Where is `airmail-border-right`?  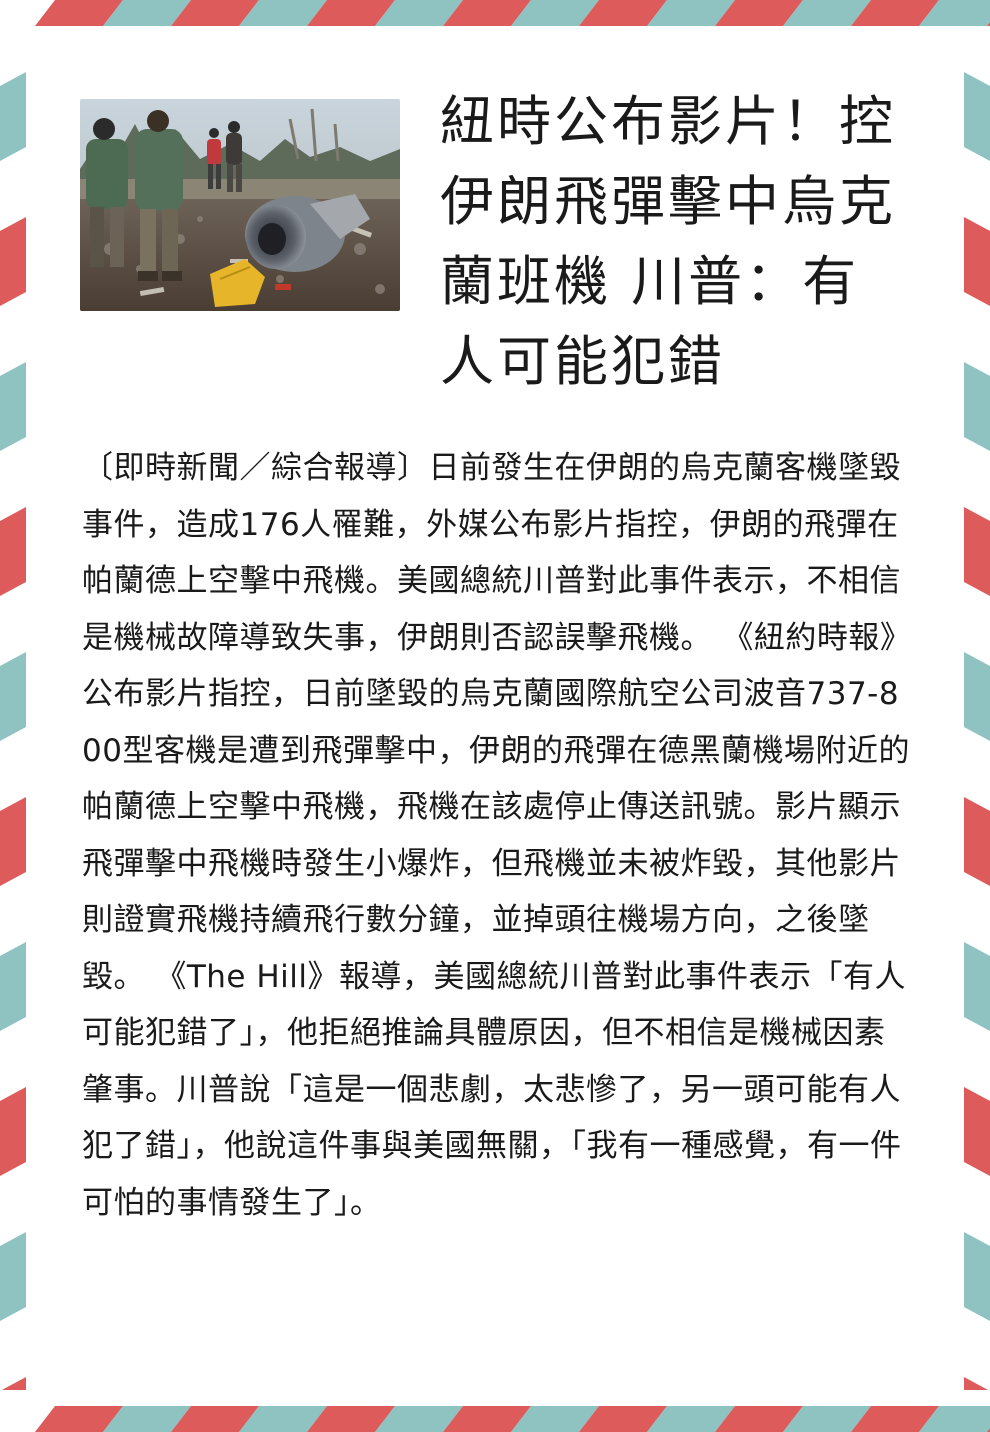
airmail-border-right is located at coordinates (977, 715).